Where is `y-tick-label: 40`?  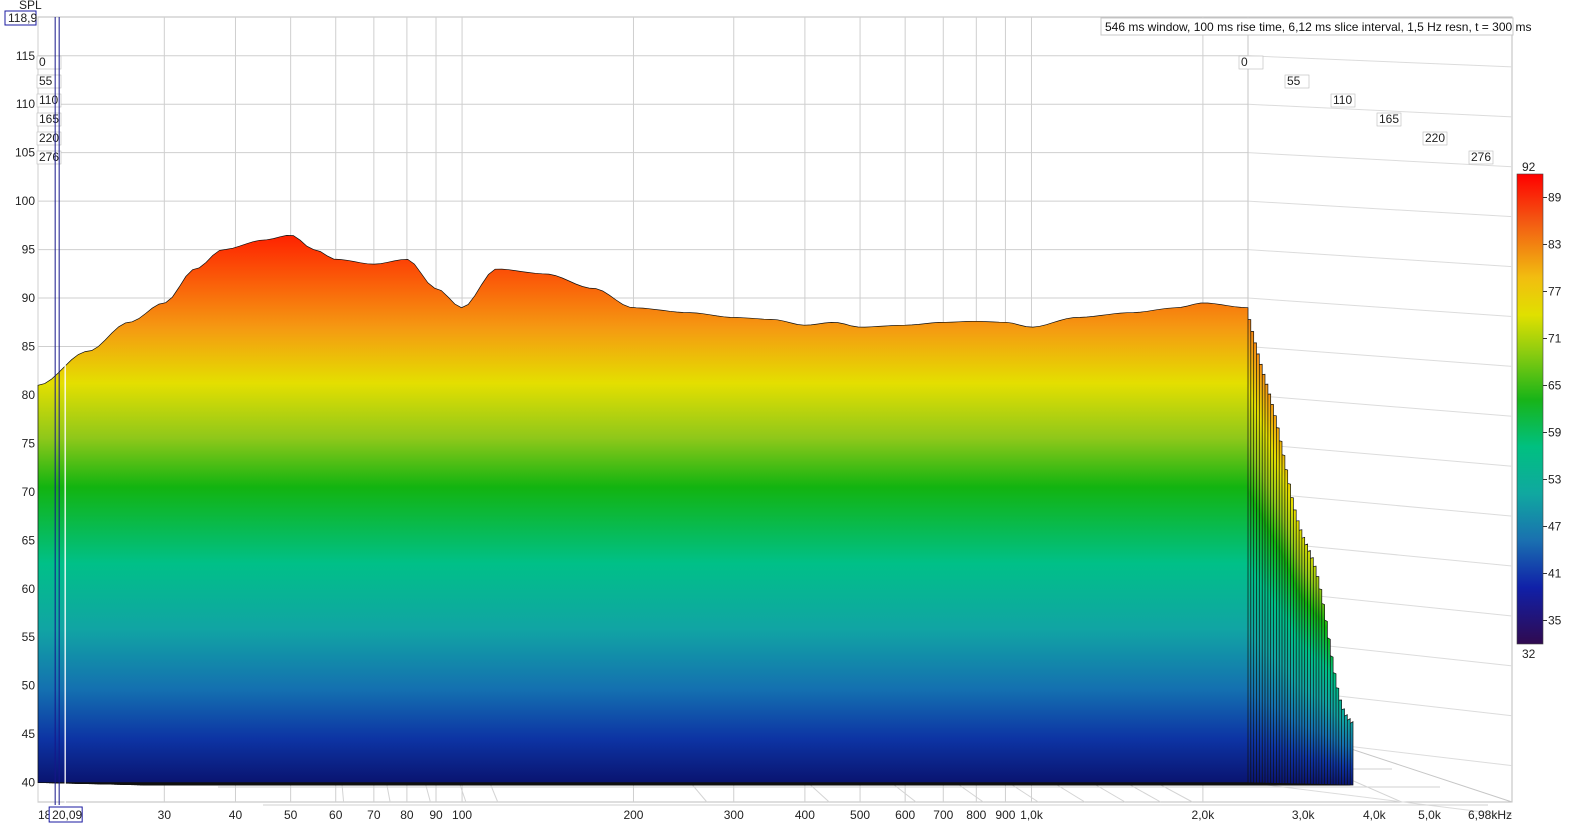 y-tick-label: 40 is located at coordinates (29, 783).